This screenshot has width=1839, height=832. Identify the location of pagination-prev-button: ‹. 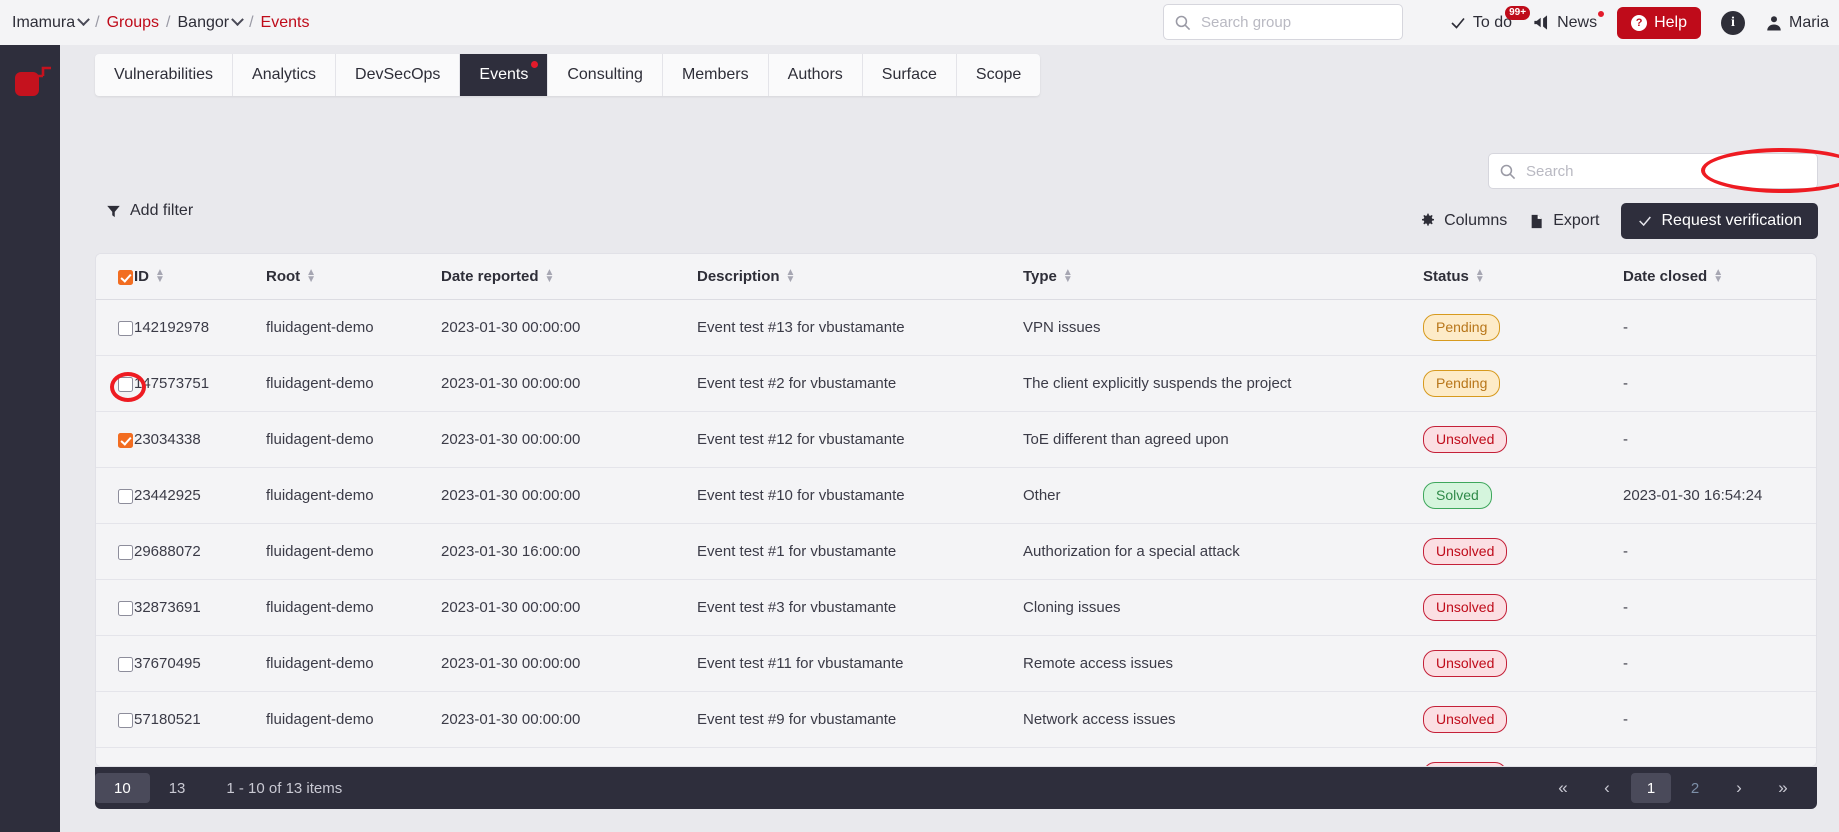
(1607, 788).